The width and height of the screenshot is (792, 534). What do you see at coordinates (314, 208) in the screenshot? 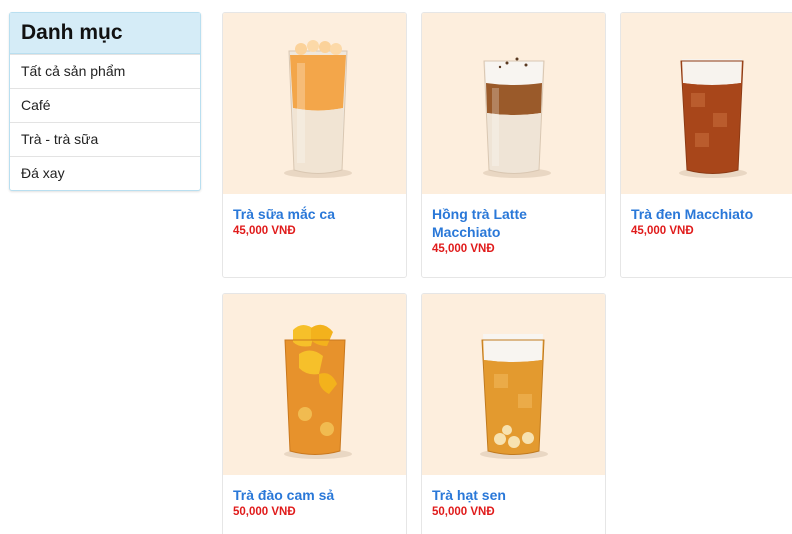
I see `product-name: Trà sữa mắc ca` at bounding box center [314, 208].